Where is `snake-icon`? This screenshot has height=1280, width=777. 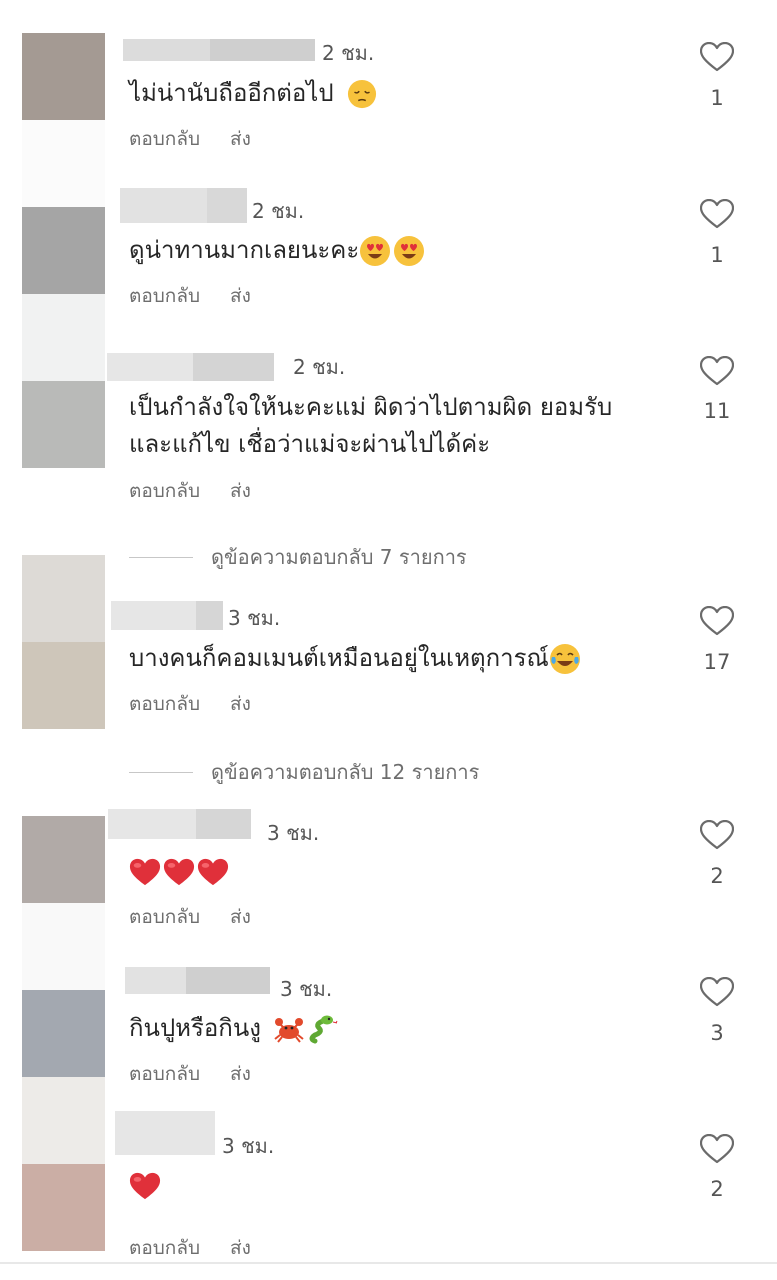 snake-icon is located at coordinates (323, 1029).